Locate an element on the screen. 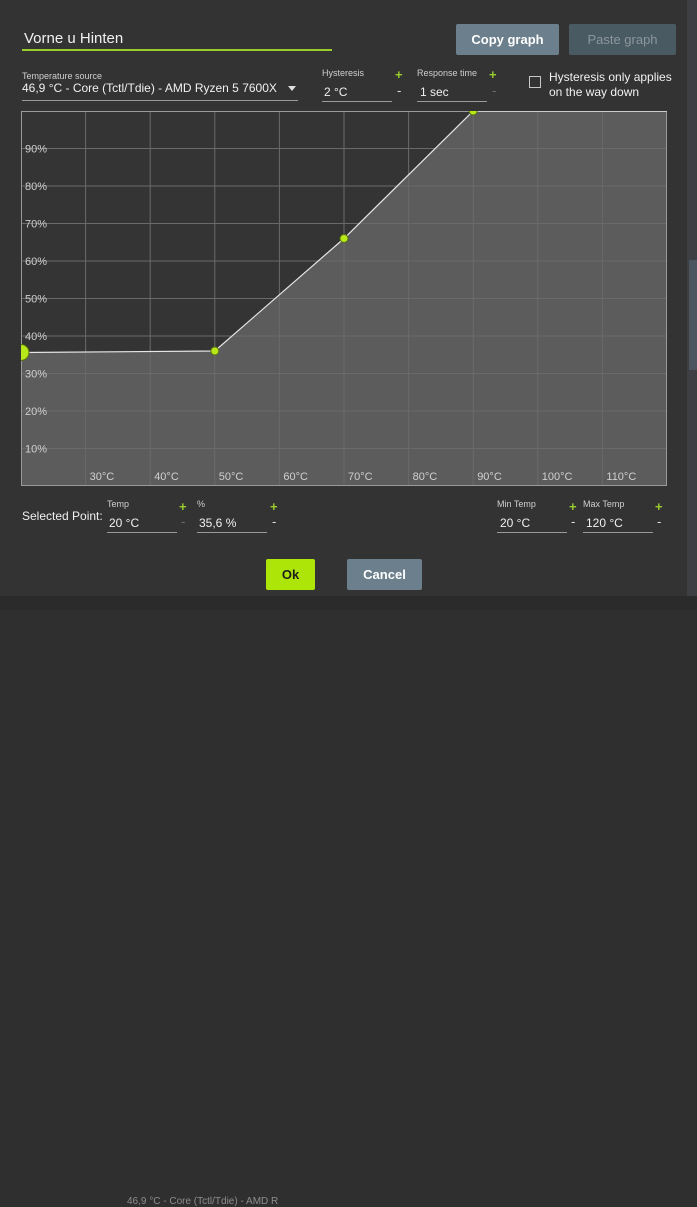  hysteresis-down-label-line1: Hysteresis only applies is located at coordinates (610, 77).